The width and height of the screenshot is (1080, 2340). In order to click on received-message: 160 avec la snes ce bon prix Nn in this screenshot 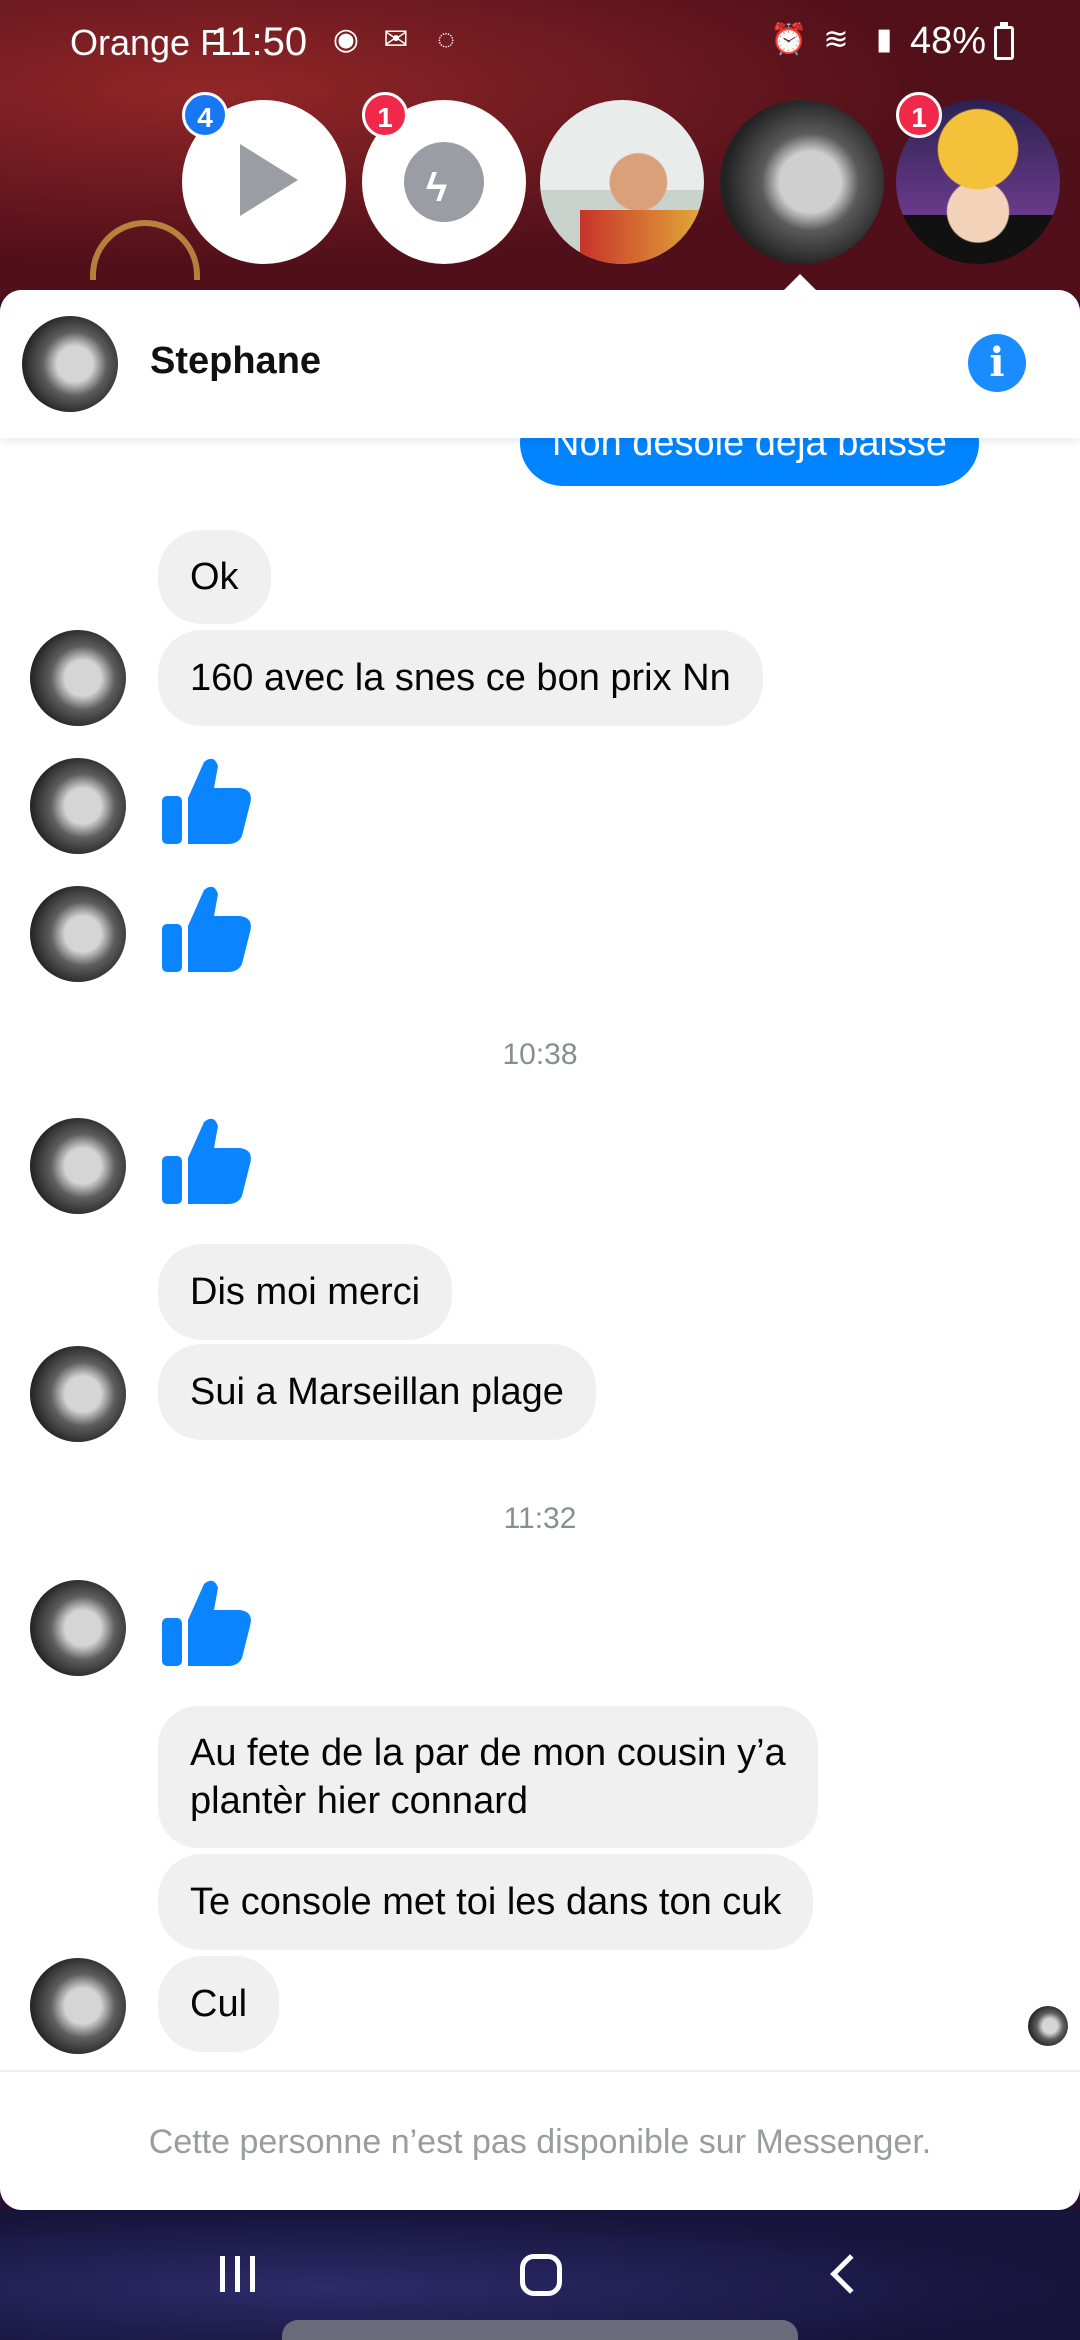, I will do `click(460, 678)`.